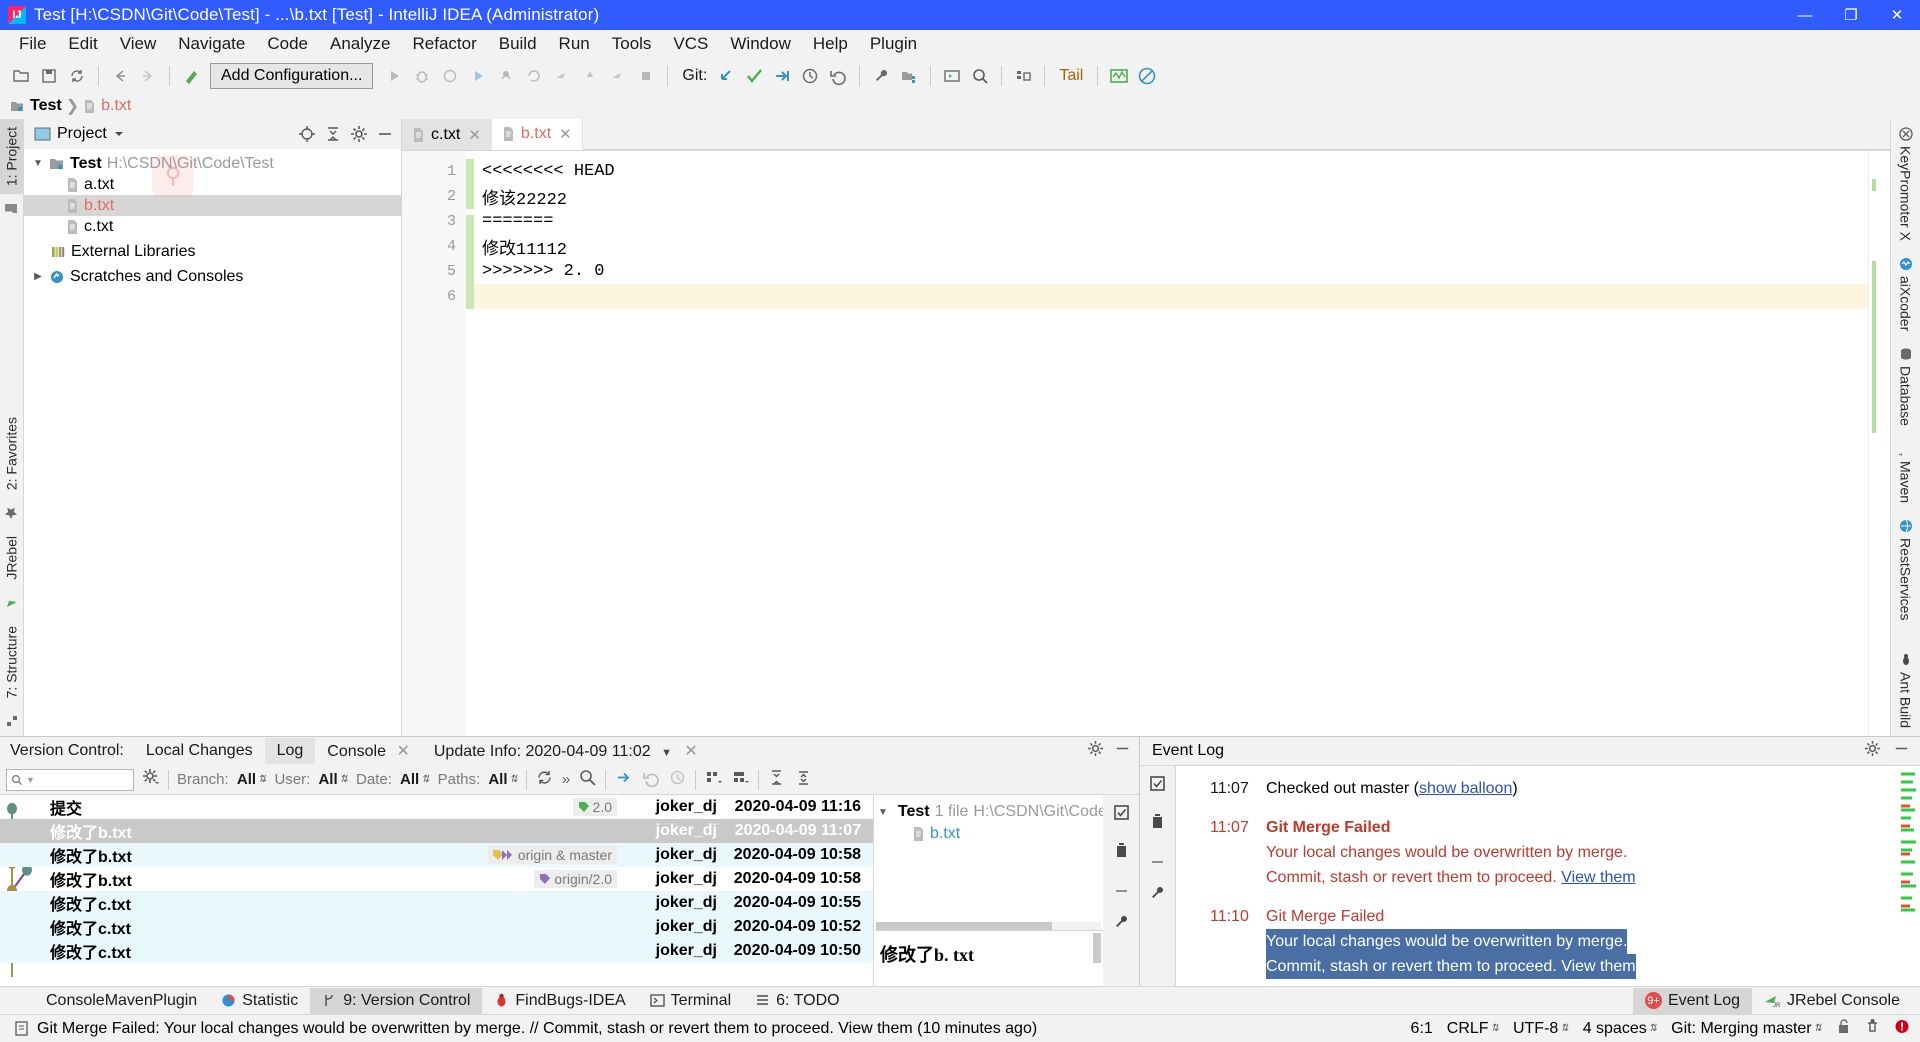  Describe the element at coordinates (148, 76) in the screenshot. I see `forward-arrow-icon` at that location.